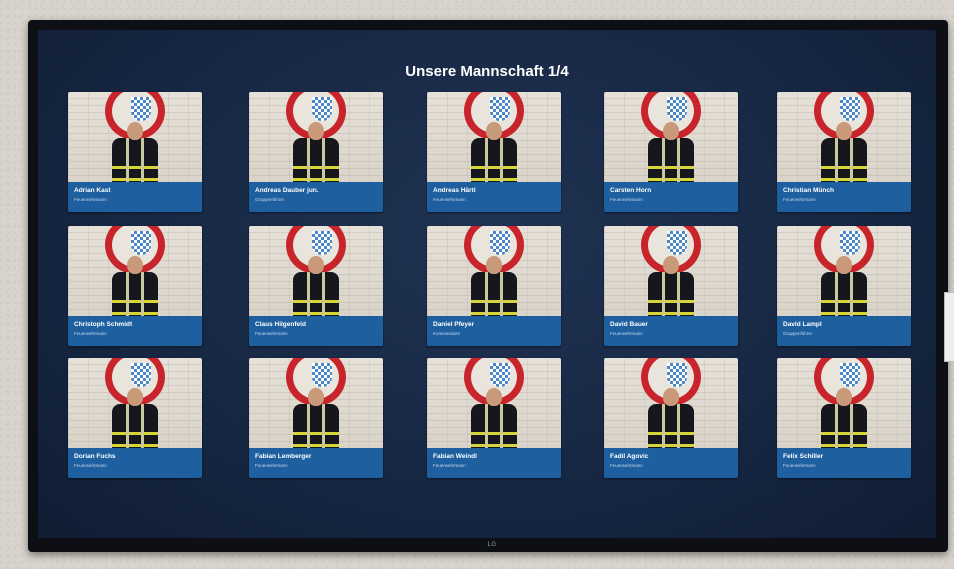  What do you see at coordinates (629, 456) in the screenshot?
I see `member-name: Fadil Agovic` at bounding box center [629, 456].